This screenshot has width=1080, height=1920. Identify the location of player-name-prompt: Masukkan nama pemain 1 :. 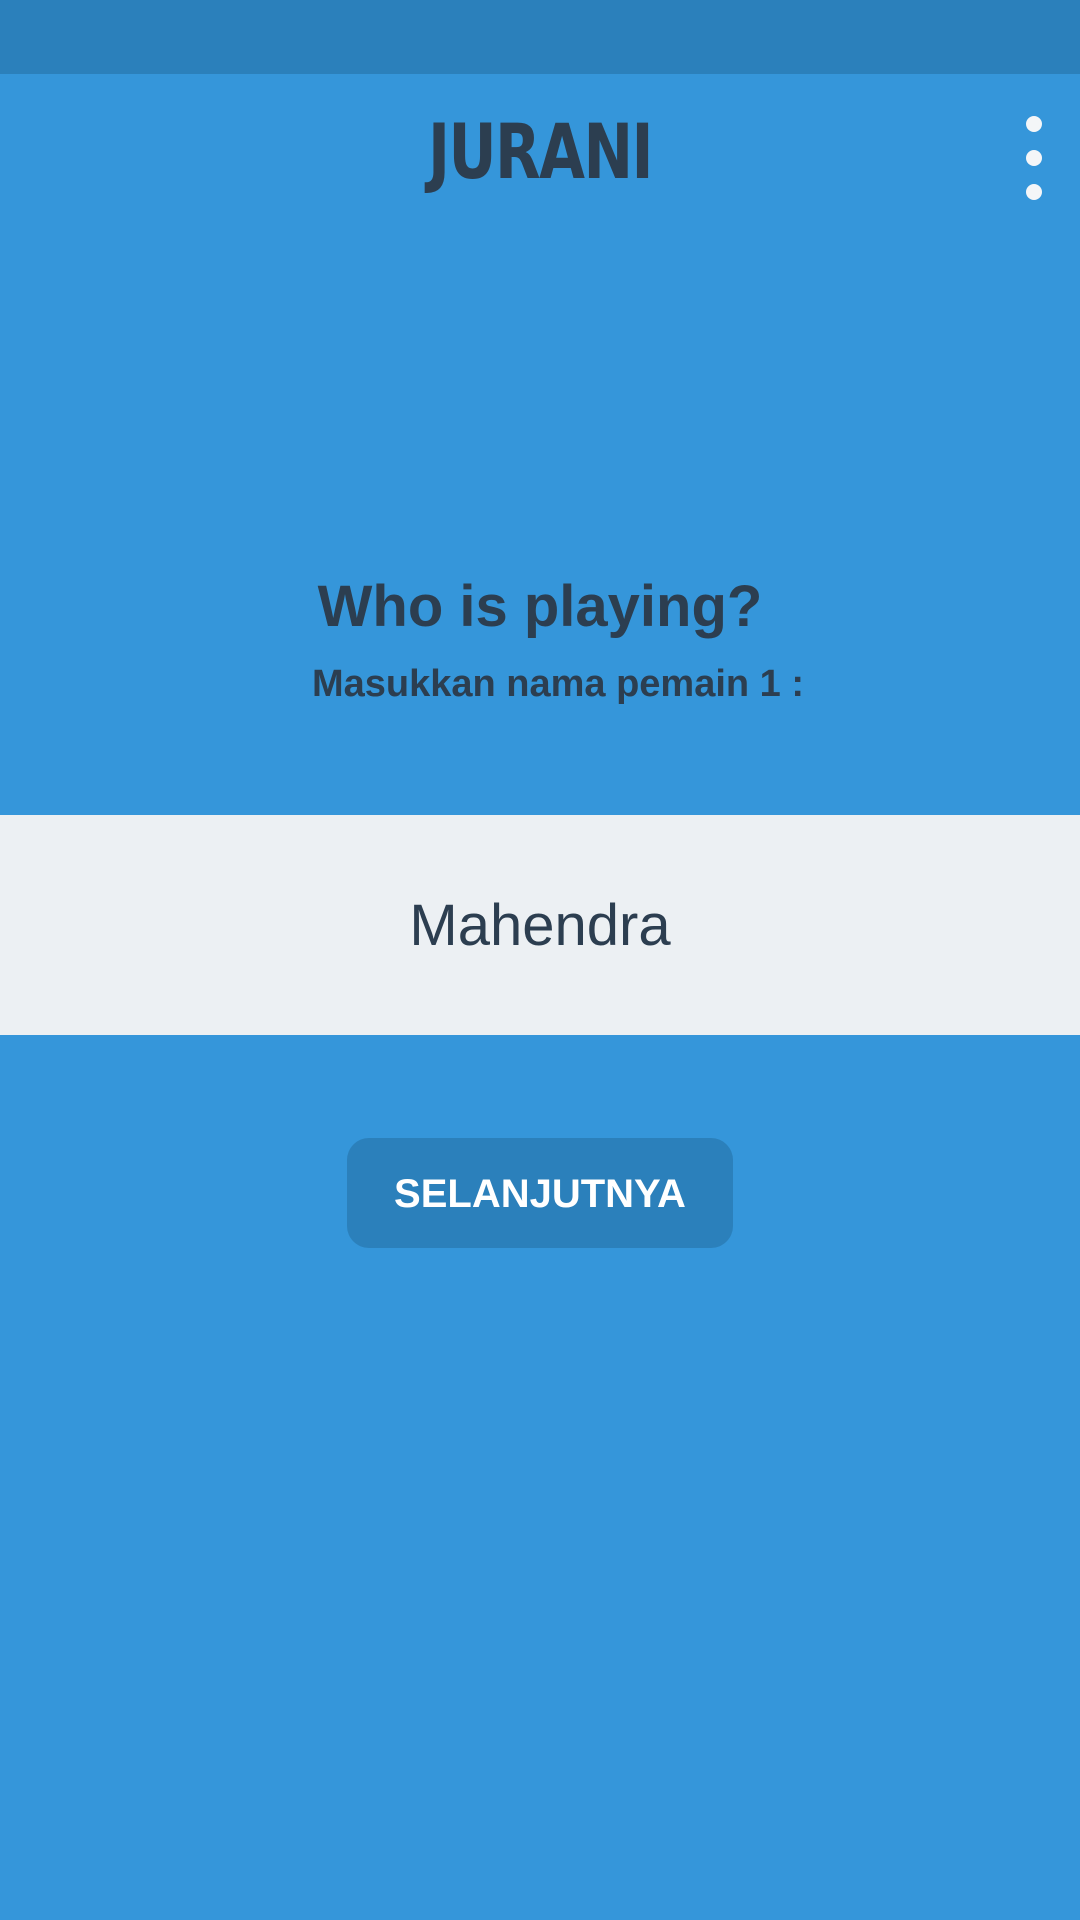
(558, 684).